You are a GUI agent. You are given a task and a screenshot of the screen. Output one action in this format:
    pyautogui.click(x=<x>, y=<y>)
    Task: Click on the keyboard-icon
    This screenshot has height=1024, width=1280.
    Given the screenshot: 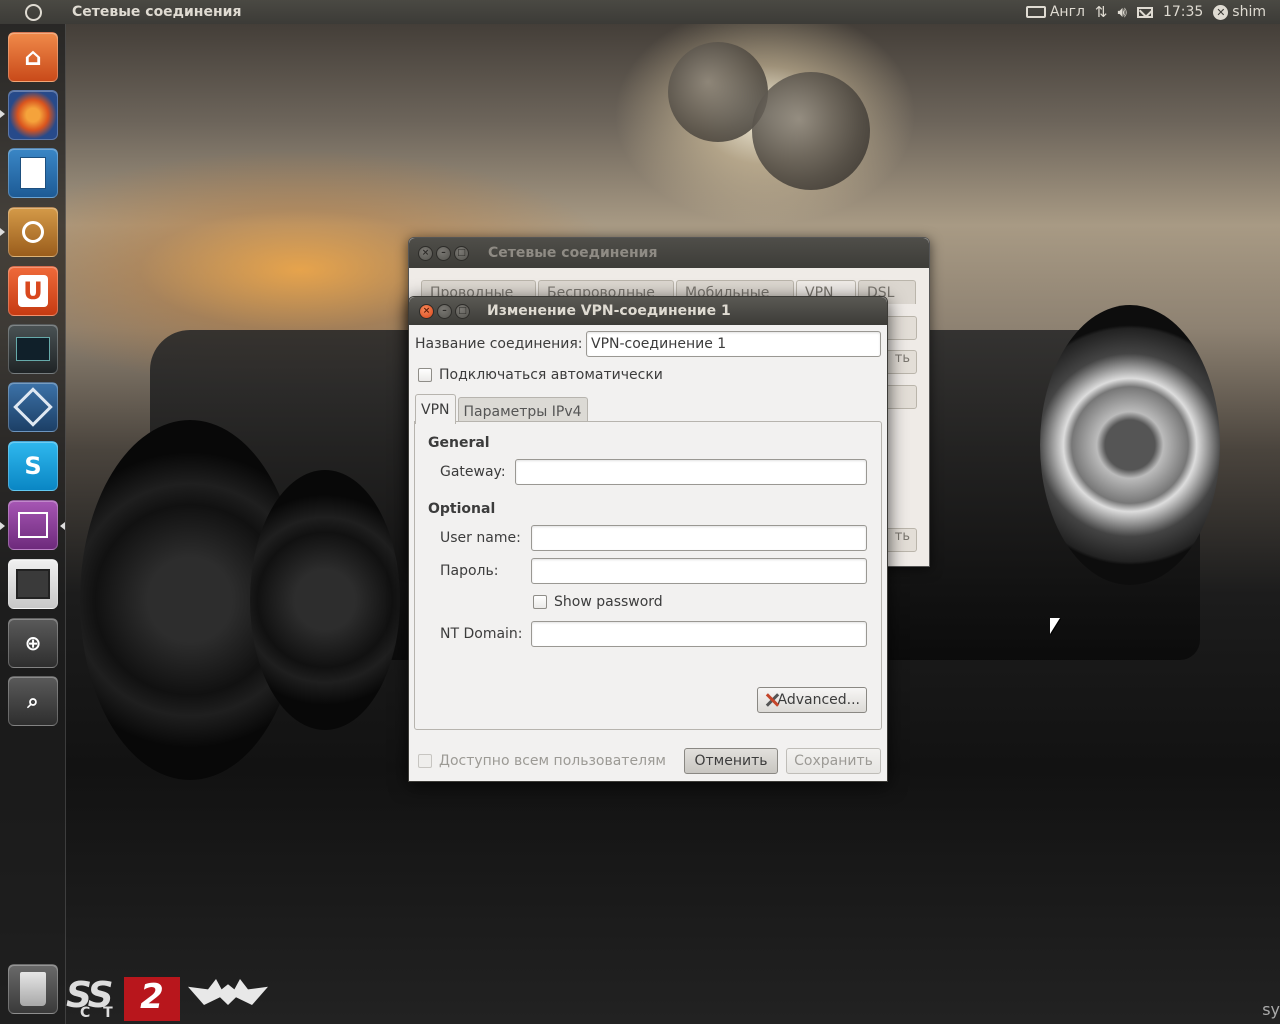 What is the action you would take?
    pyautogui.click(x=1035, y=12)
    